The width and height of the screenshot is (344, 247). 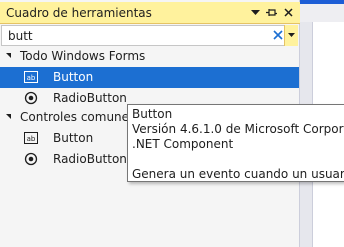 I want to click on close-icon, so click(x=288, y=12).